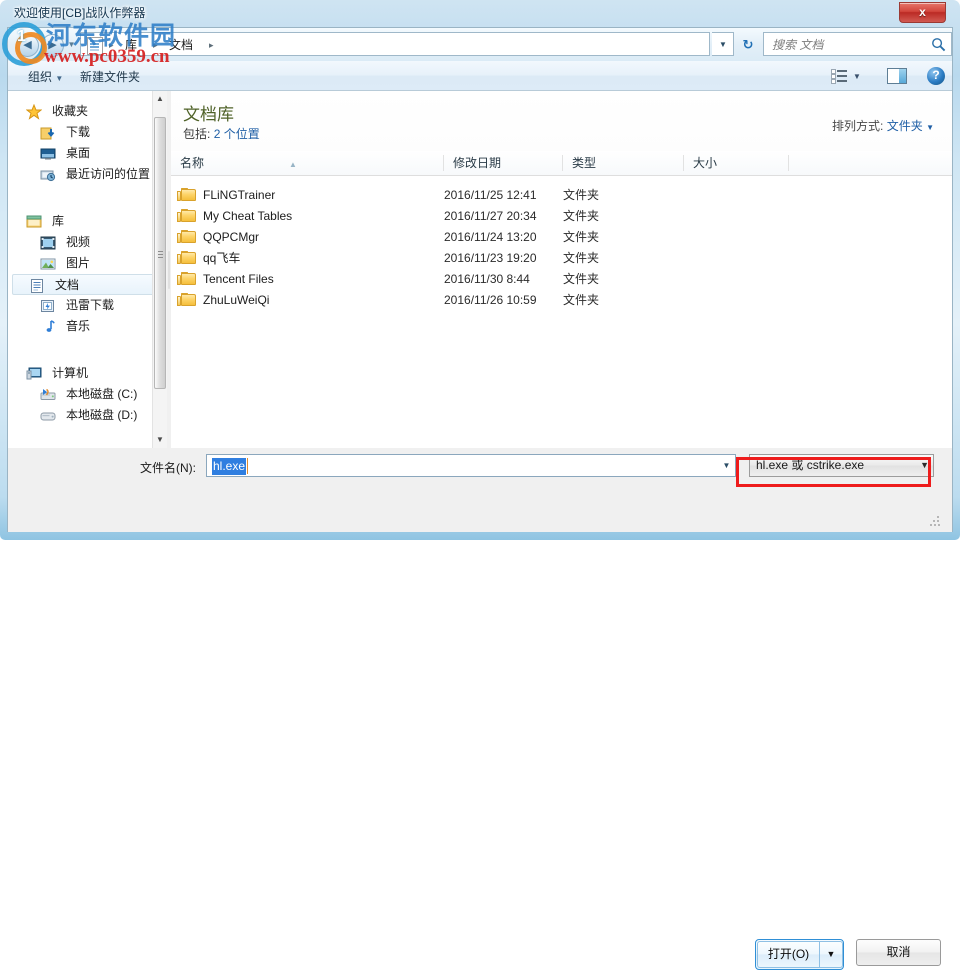 This screenshot has height=970, width=960. Describe the element at coordinates (192, 163) in the screenshot. I see `column-label: 名称` at that location.